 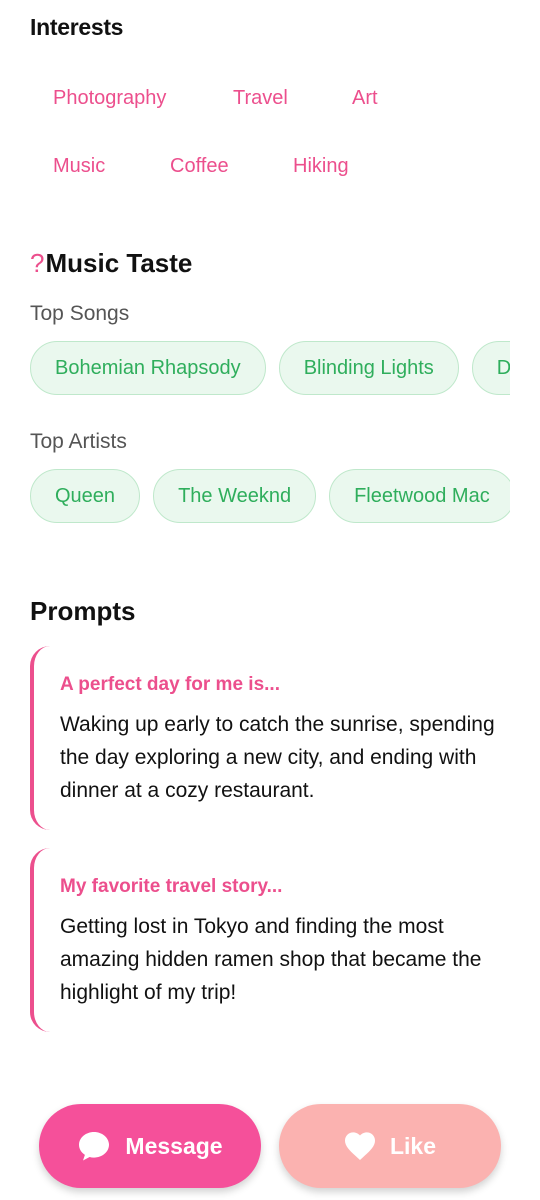 I want to click on song-chip: Bohemian Rhapsody, so click(x=148, y=368).